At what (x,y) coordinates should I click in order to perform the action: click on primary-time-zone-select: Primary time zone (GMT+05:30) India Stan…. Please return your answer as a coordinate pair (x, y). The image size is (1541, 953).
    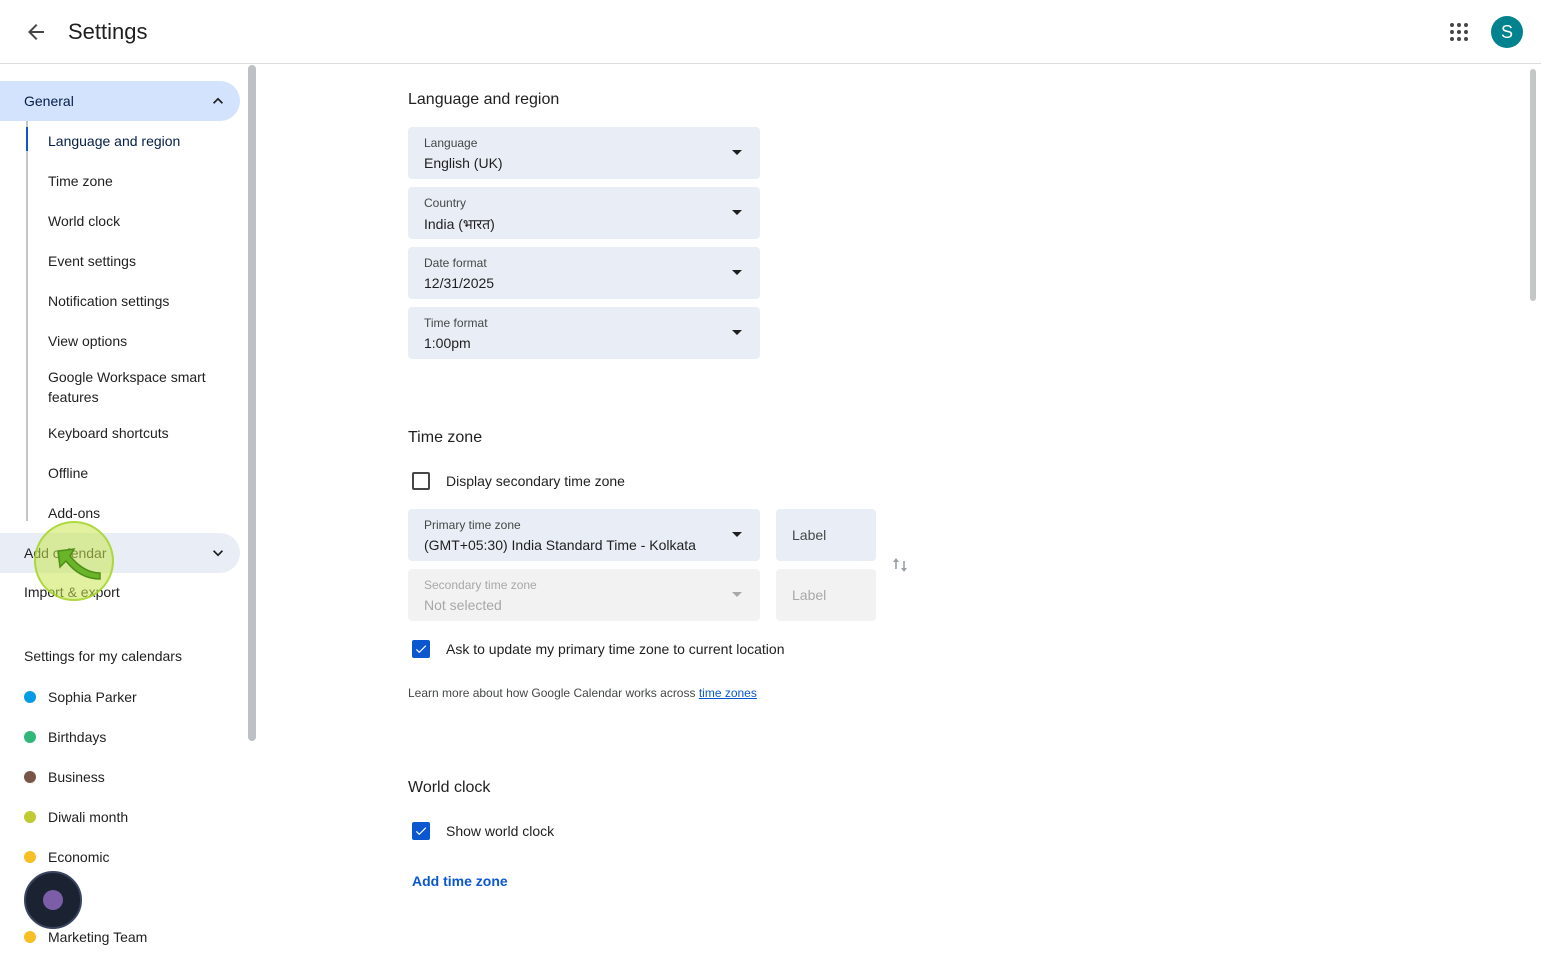
    Looking at the image, I should click on (584, 535).